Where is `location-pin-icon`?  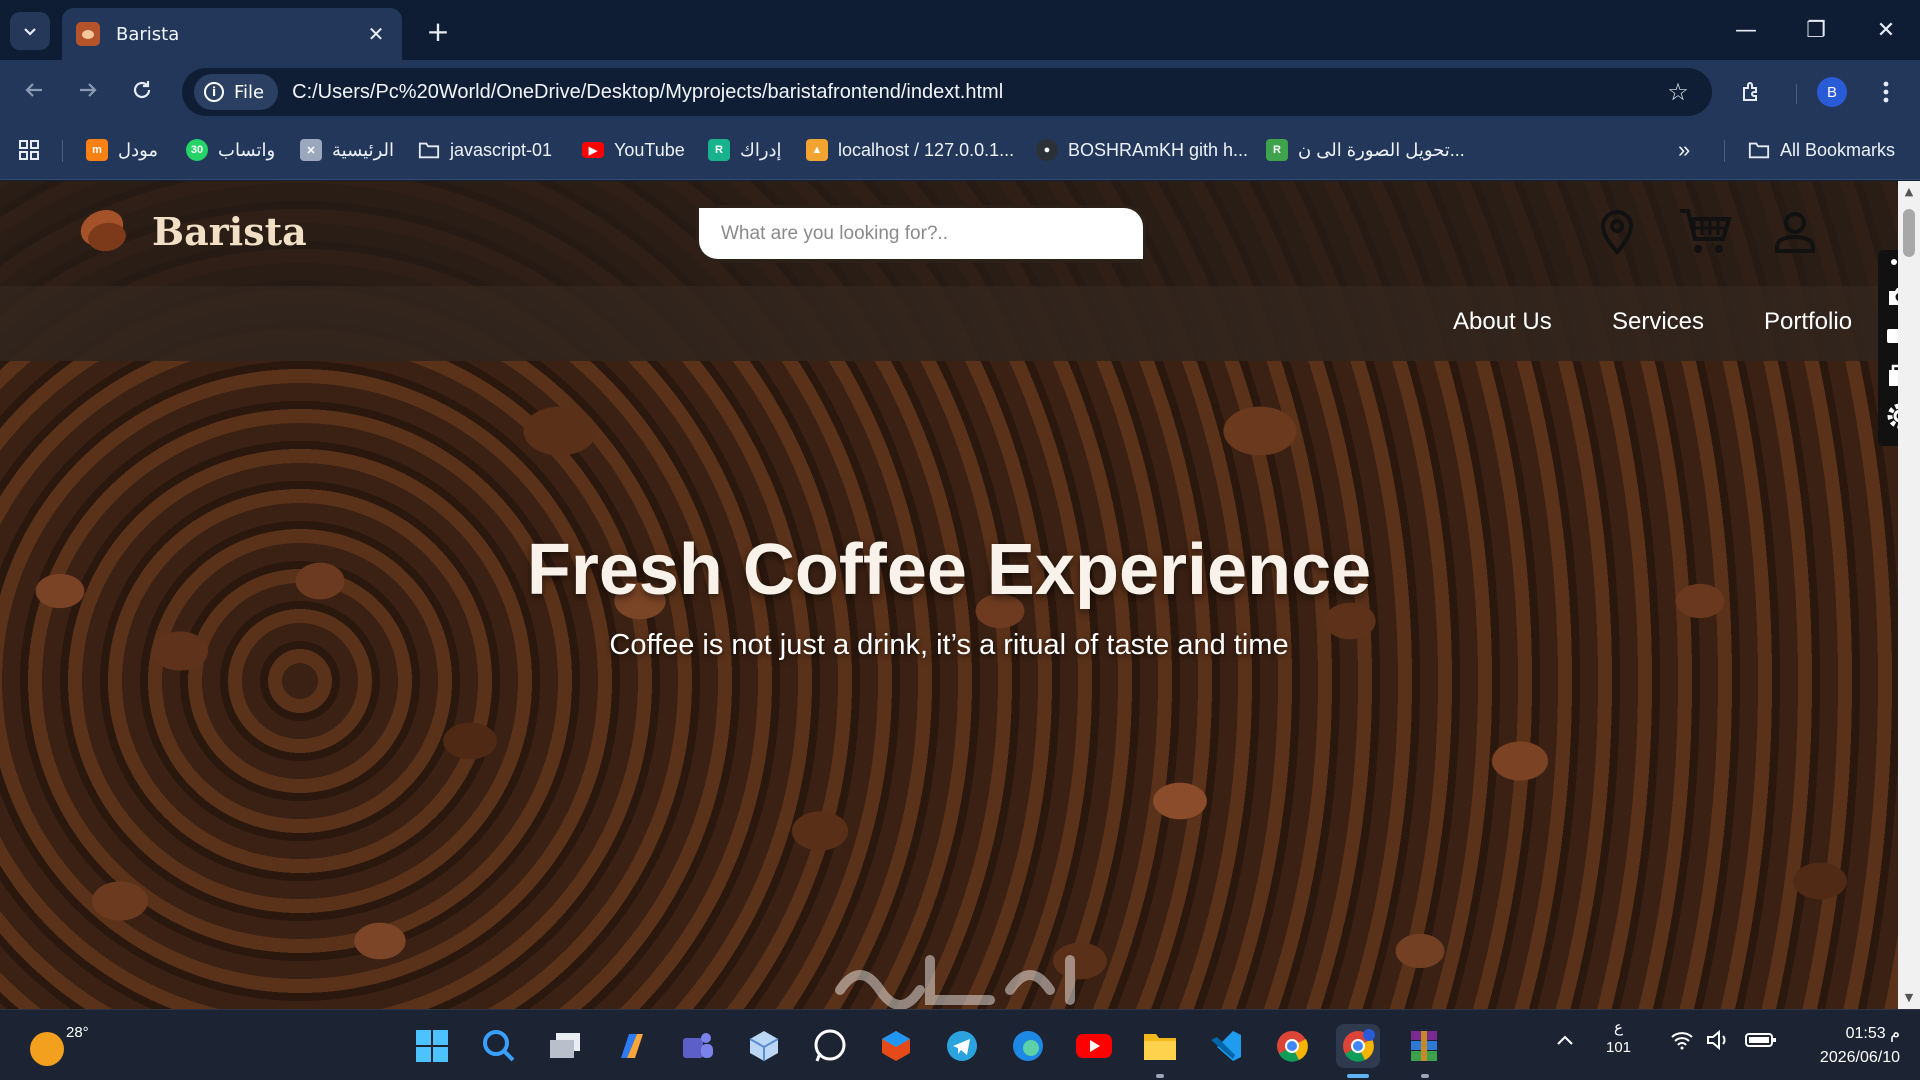 location-pin-icon is located at coordinates (1617, 232).